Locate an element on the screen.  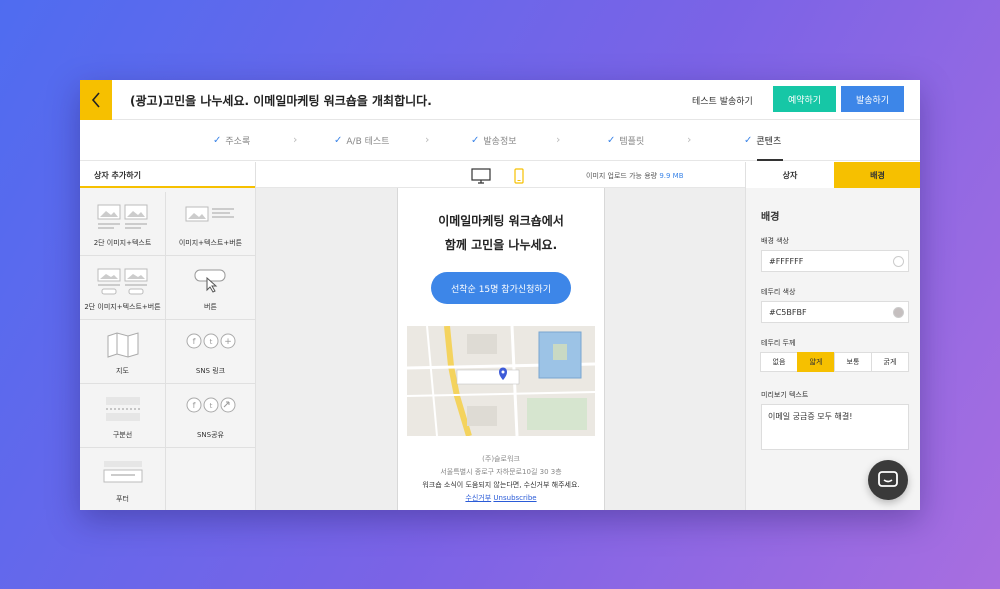
step-label: A/B 테스트 is located at coordinates (368, 142).